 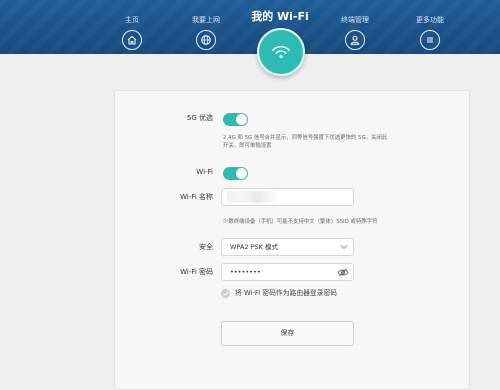 I want to click on menu-icon, so click(x=430, y=40).